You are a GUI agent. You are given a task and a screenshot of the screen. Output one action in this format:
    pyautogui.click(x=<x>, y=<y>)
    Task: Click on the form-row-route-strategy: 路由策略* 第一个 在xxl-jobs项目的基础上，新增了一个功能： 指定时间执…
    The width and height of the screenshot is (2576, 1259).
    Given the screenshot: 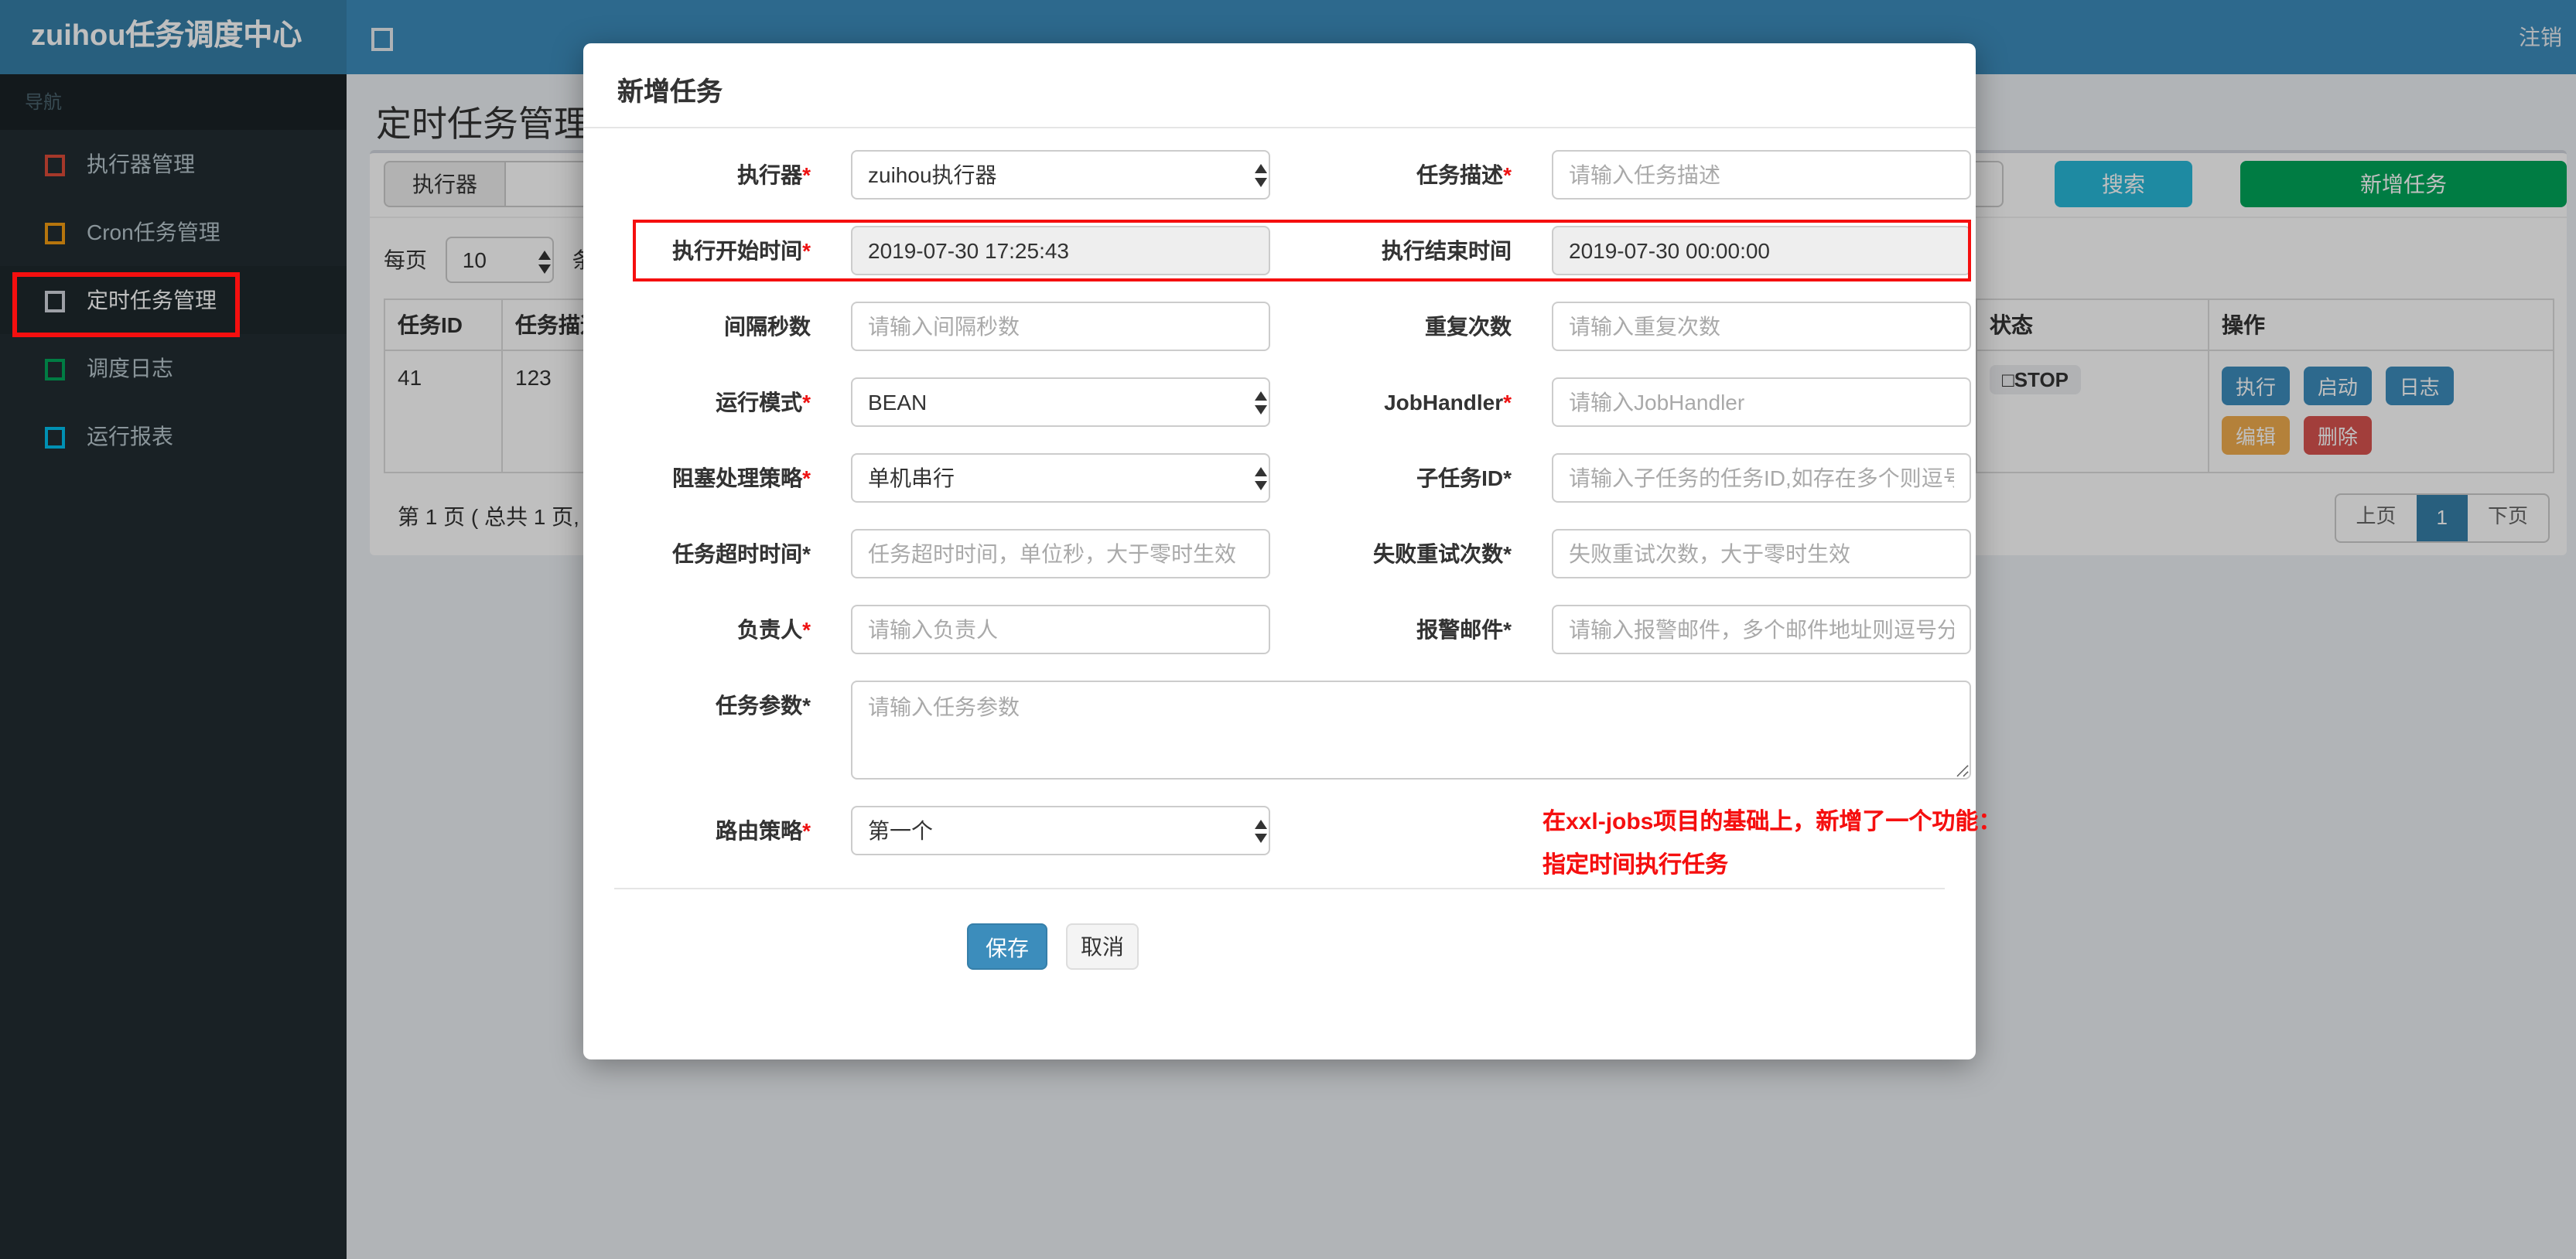 What is the action you would take?
    pyautogui.click(x=1292, y=843)
    